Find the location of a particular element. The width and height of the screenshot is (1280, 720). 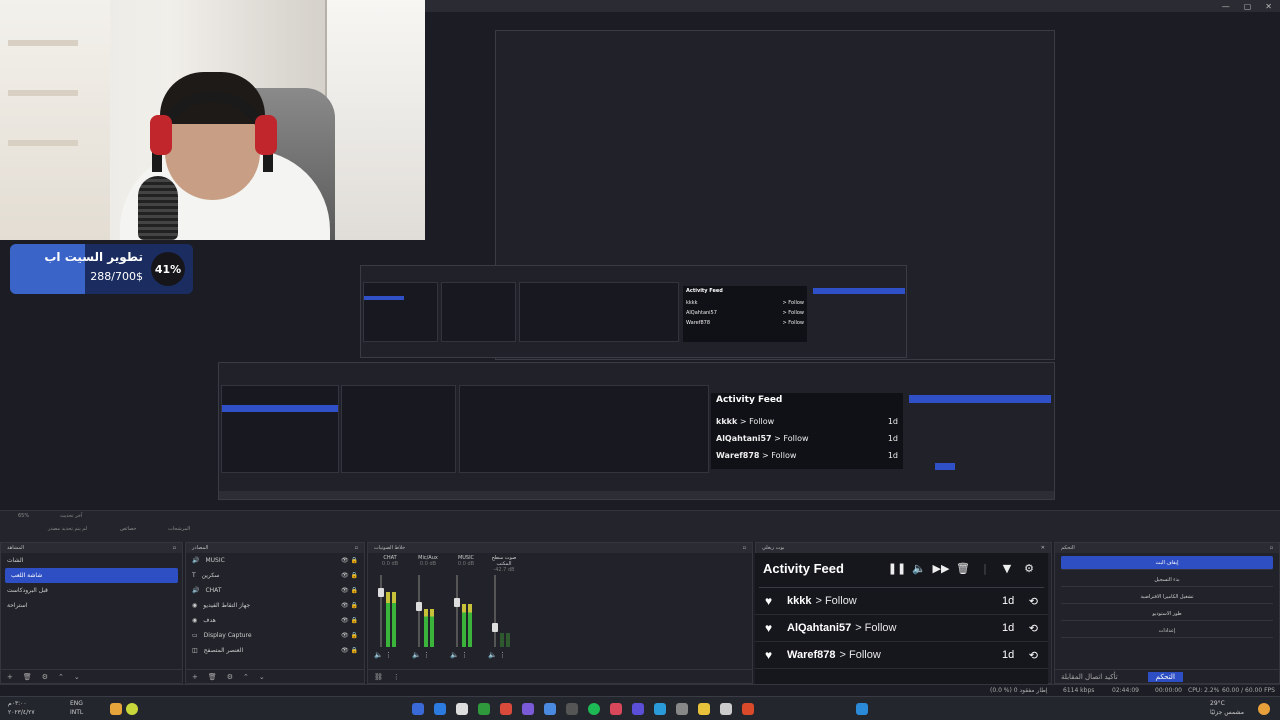

chrome-icon is located at coordinates (484, 709).